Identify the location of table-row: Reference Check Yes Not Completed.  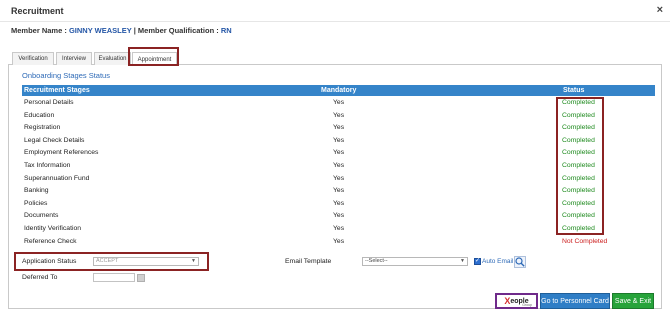
(338, 242).